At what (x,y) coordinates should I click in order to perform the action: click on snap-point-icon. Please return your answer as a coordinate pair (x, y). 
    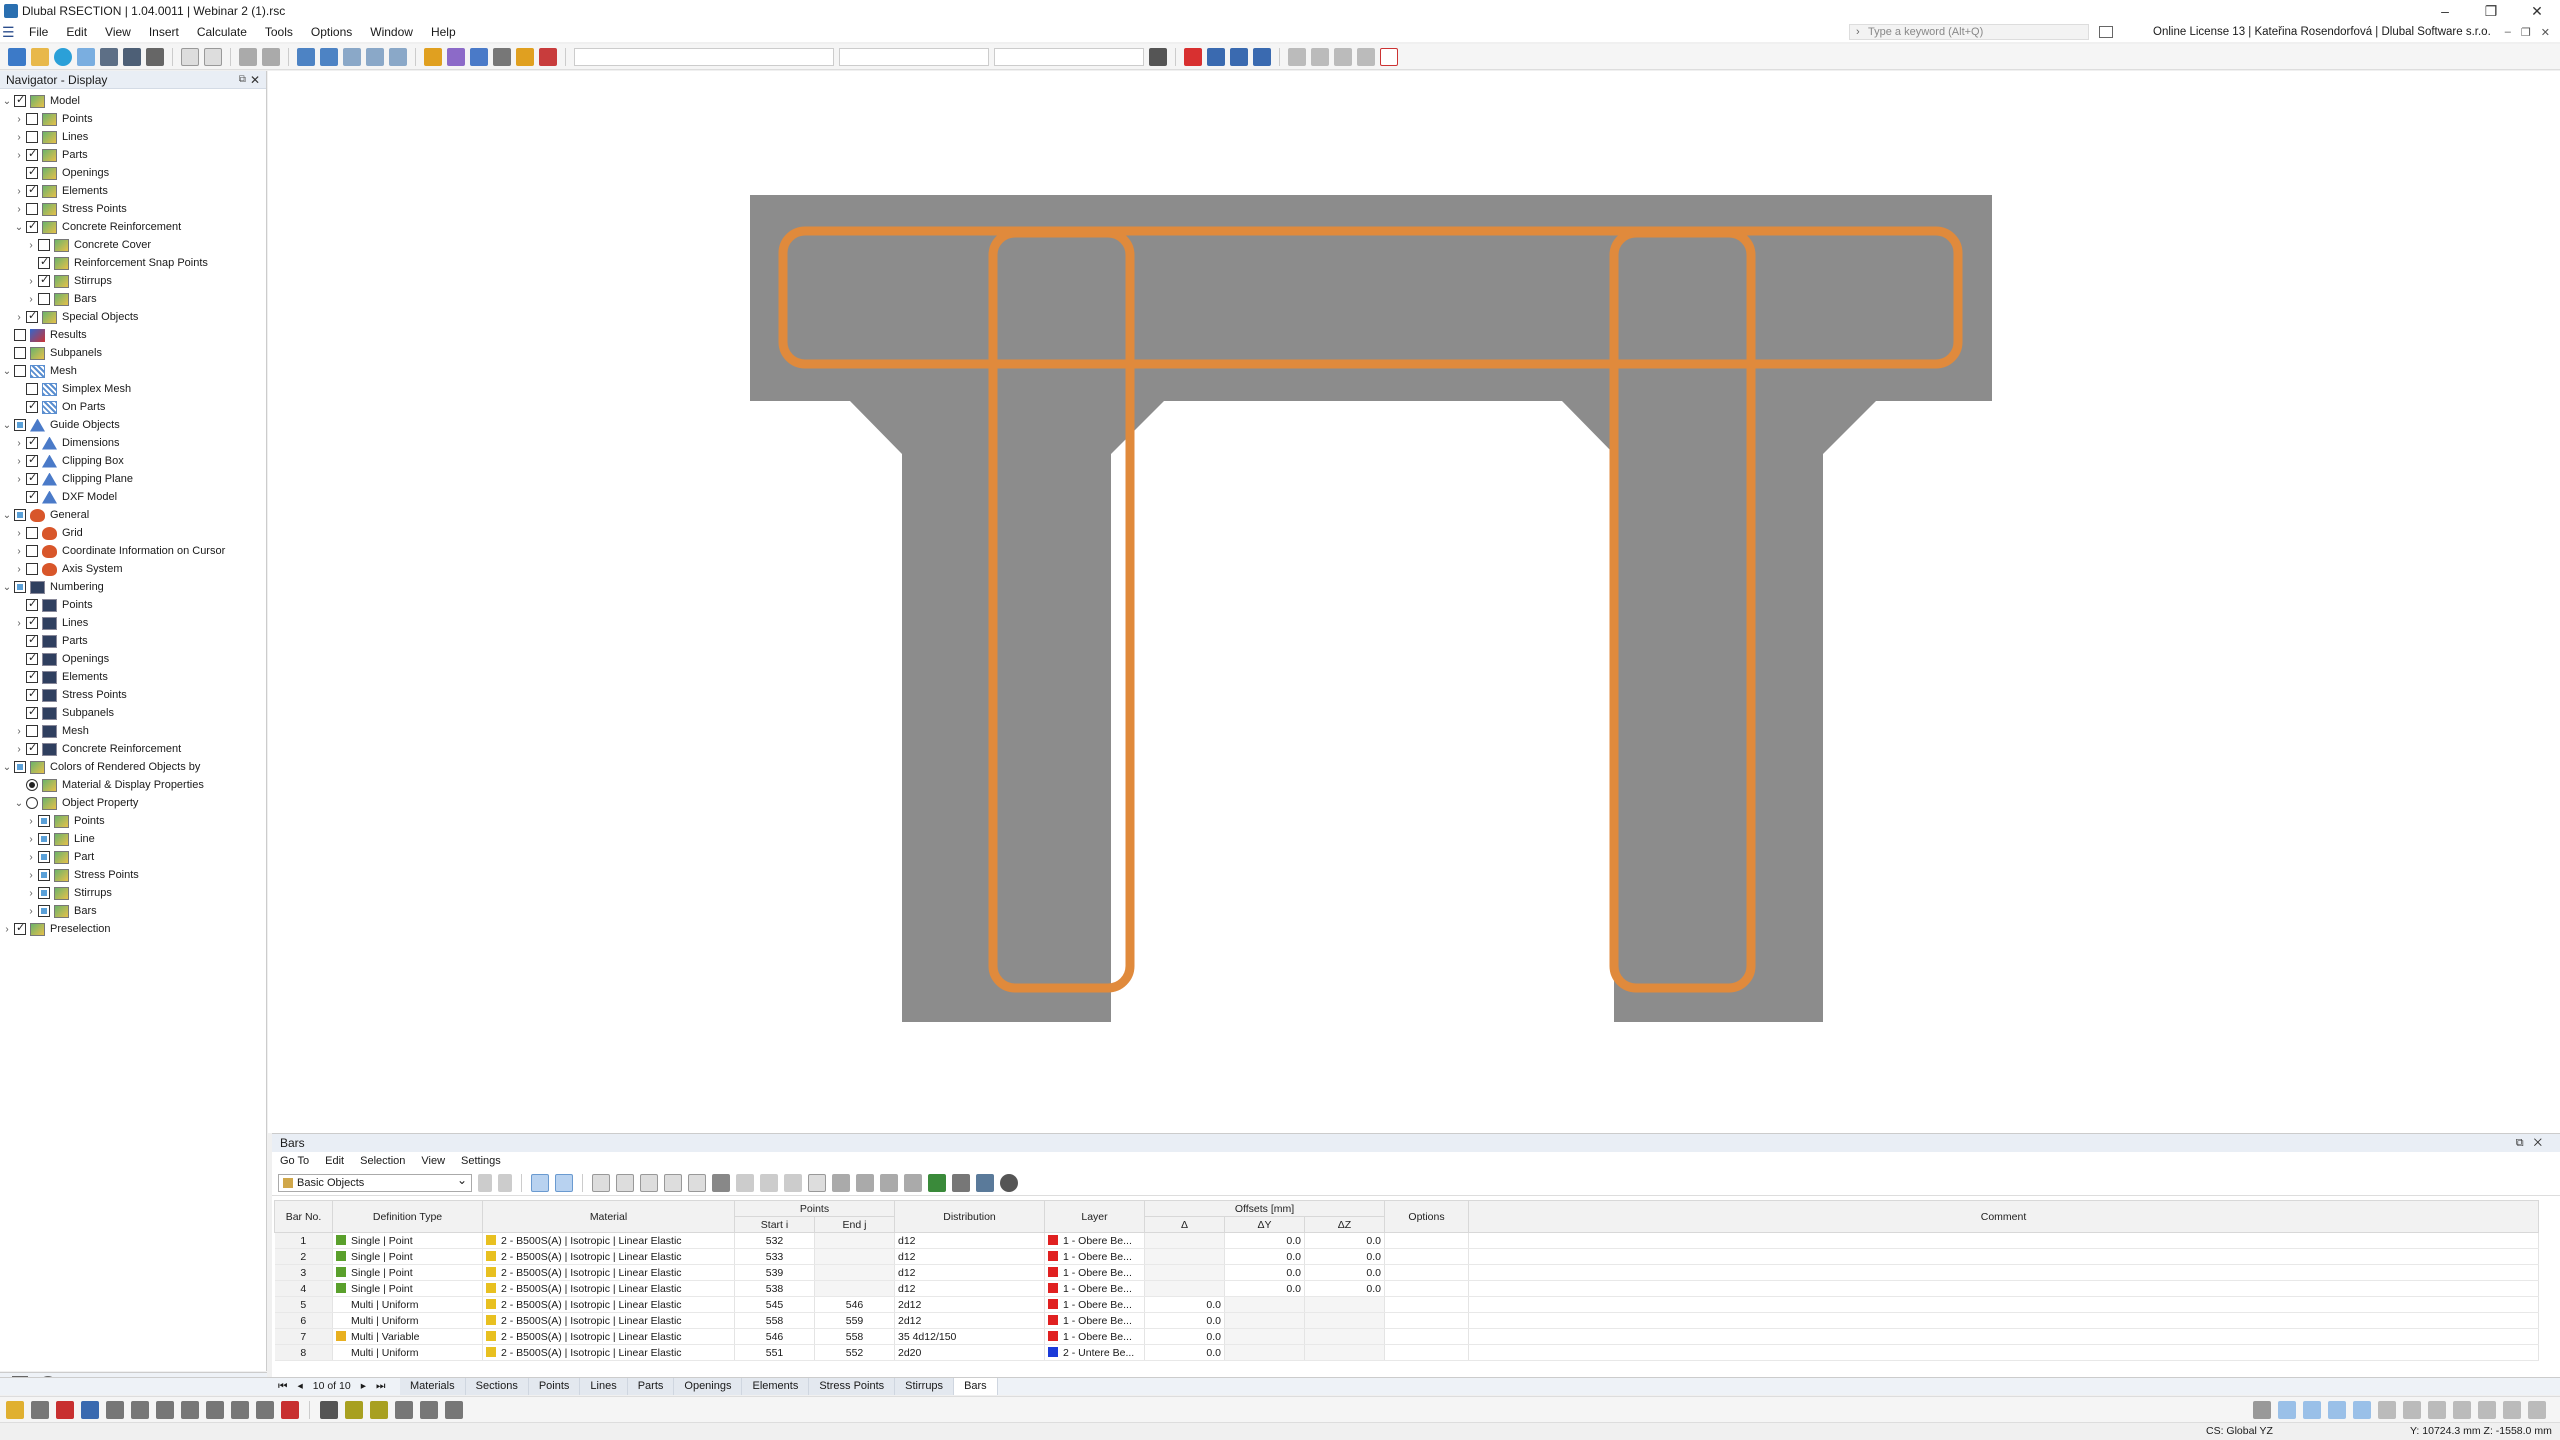
    Looking at the image, I should click on (65, 1409).